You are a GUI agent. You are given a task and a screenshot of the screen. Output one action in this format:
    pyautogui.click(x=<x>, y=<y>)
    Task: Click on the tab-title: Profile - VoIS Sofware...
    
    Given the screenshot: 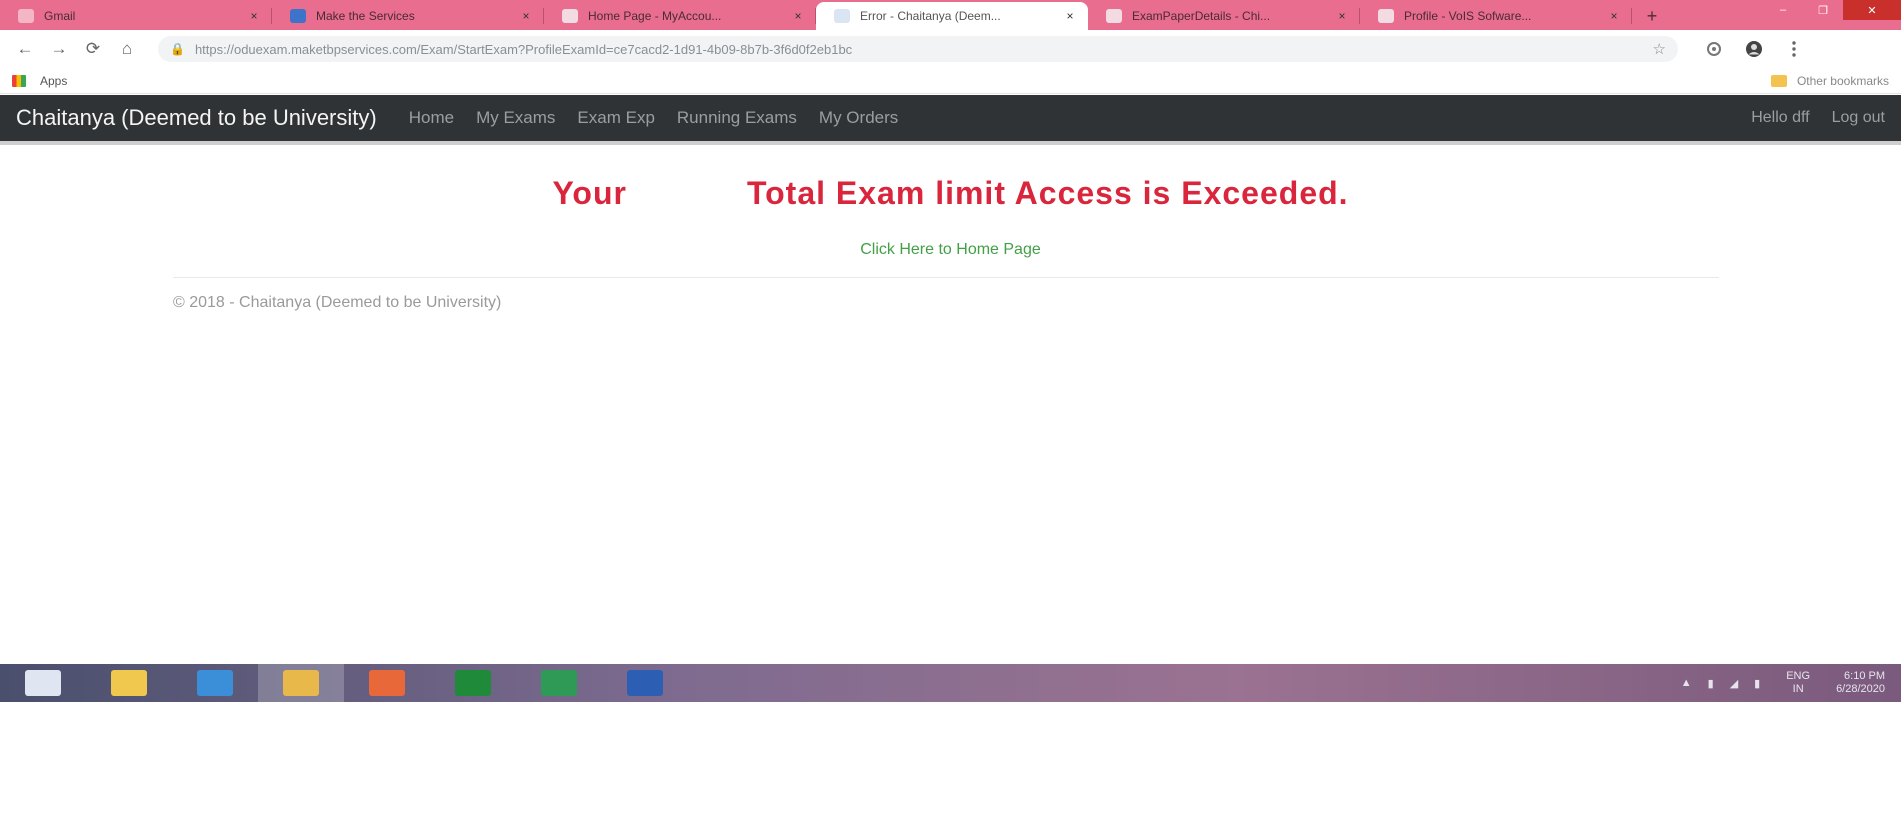 What is the action you would take?
    pyautogui.click(x=1468, y=16)
    